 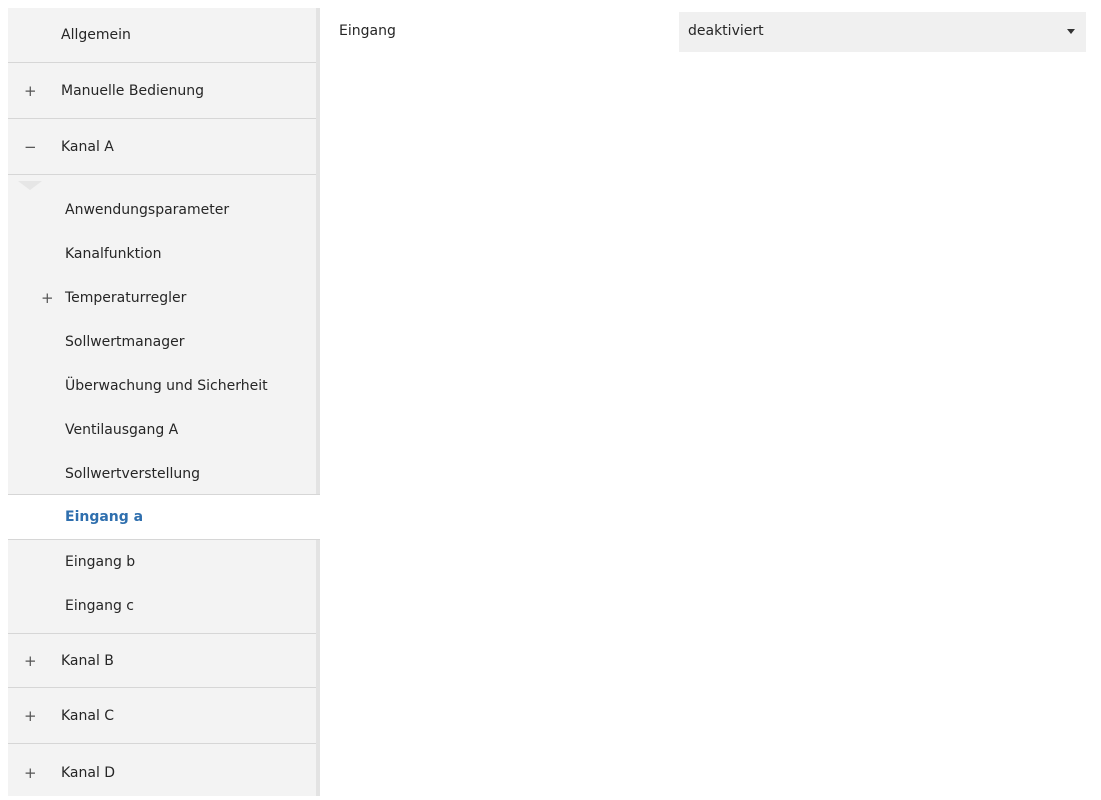 I want to click on nav-item-label: Anwendungsparameter, so click(x=147, y=210).